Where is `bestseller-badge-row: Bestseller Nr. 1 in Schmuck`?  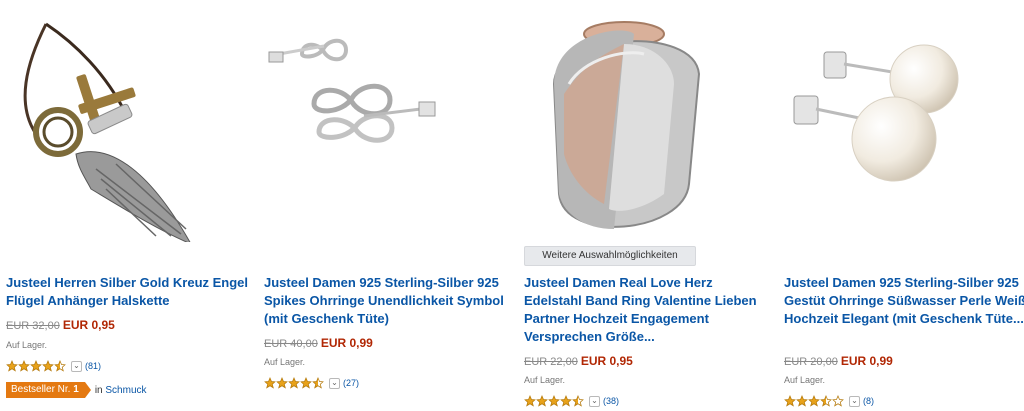
bestseller-badge-row: Bestseller Nr. 1 in Schmuck is located at coordinates (76, 390).